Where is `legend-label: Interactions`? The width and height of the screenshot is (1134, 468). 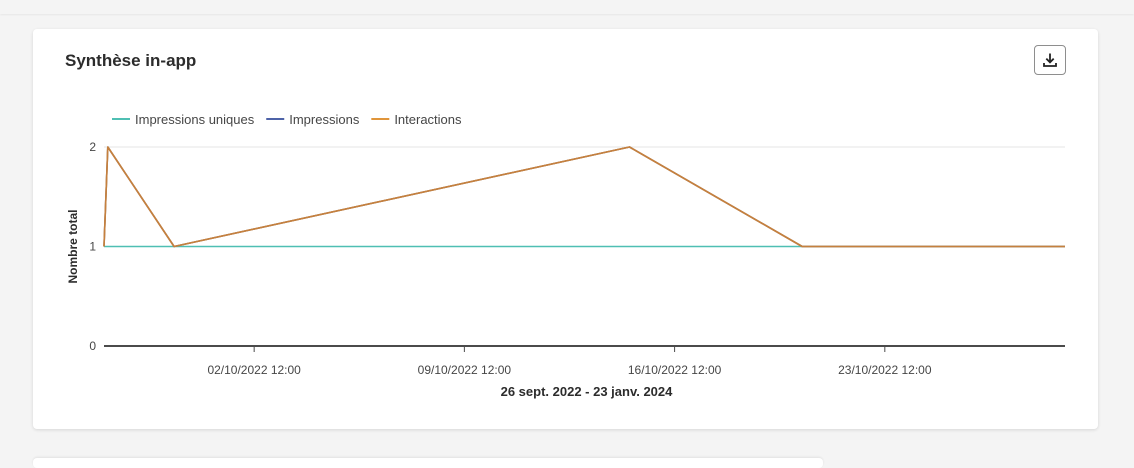 legend-label: Interactions is located at coordinates (428, 119).